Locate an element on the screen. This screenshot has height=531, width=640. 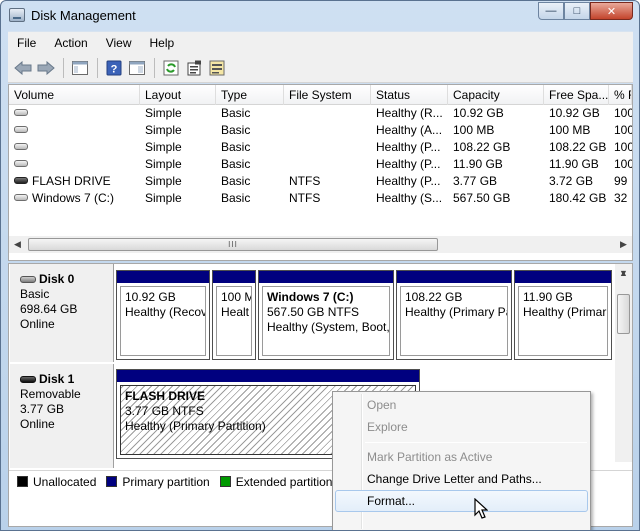
scrollbar-thumb is located at coordinates (623, 314).